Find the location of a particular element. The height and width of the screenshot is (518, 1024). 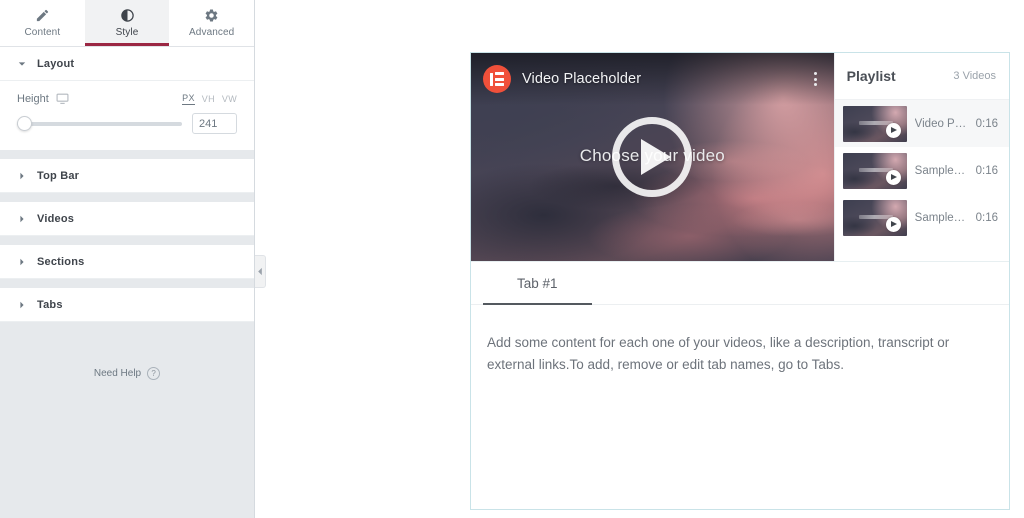

contrast-circle-icon is located at coordinates (127, 15).